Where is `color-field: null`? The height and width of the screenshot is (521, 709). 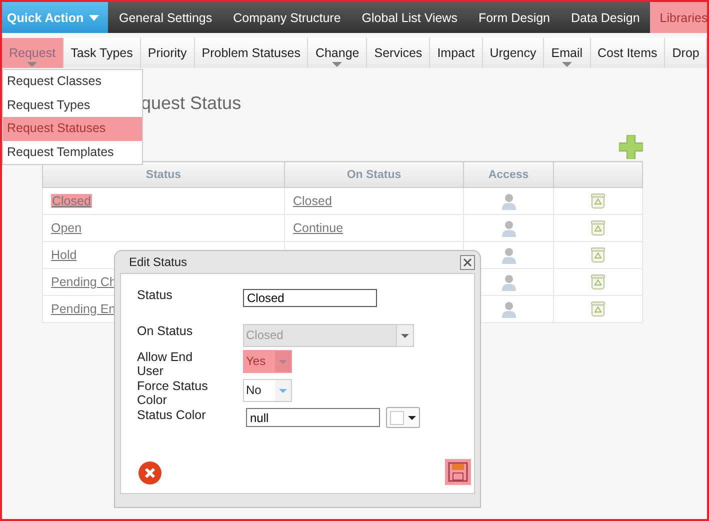 color-field: null is located at coordinates (313, 417).